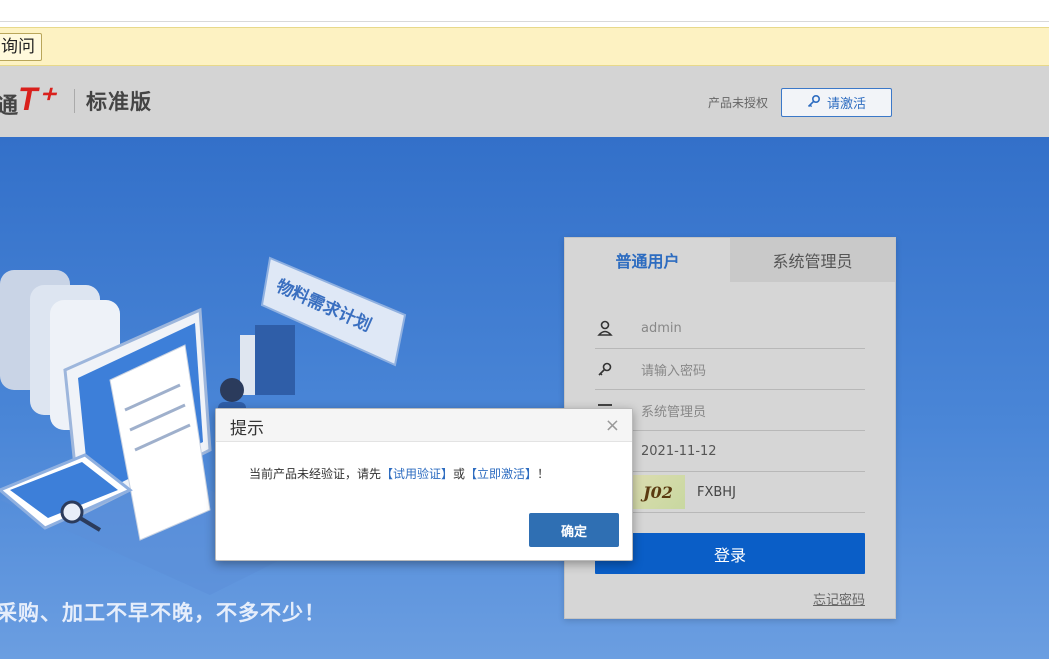 The height and width of the screenshot is (659, 1049). What do you see at coordinates (163, 613) in the screenshot?
I see `hero-slogan: 采购、加工不早不晚，不多不少！` at bounding box center [163, 613].